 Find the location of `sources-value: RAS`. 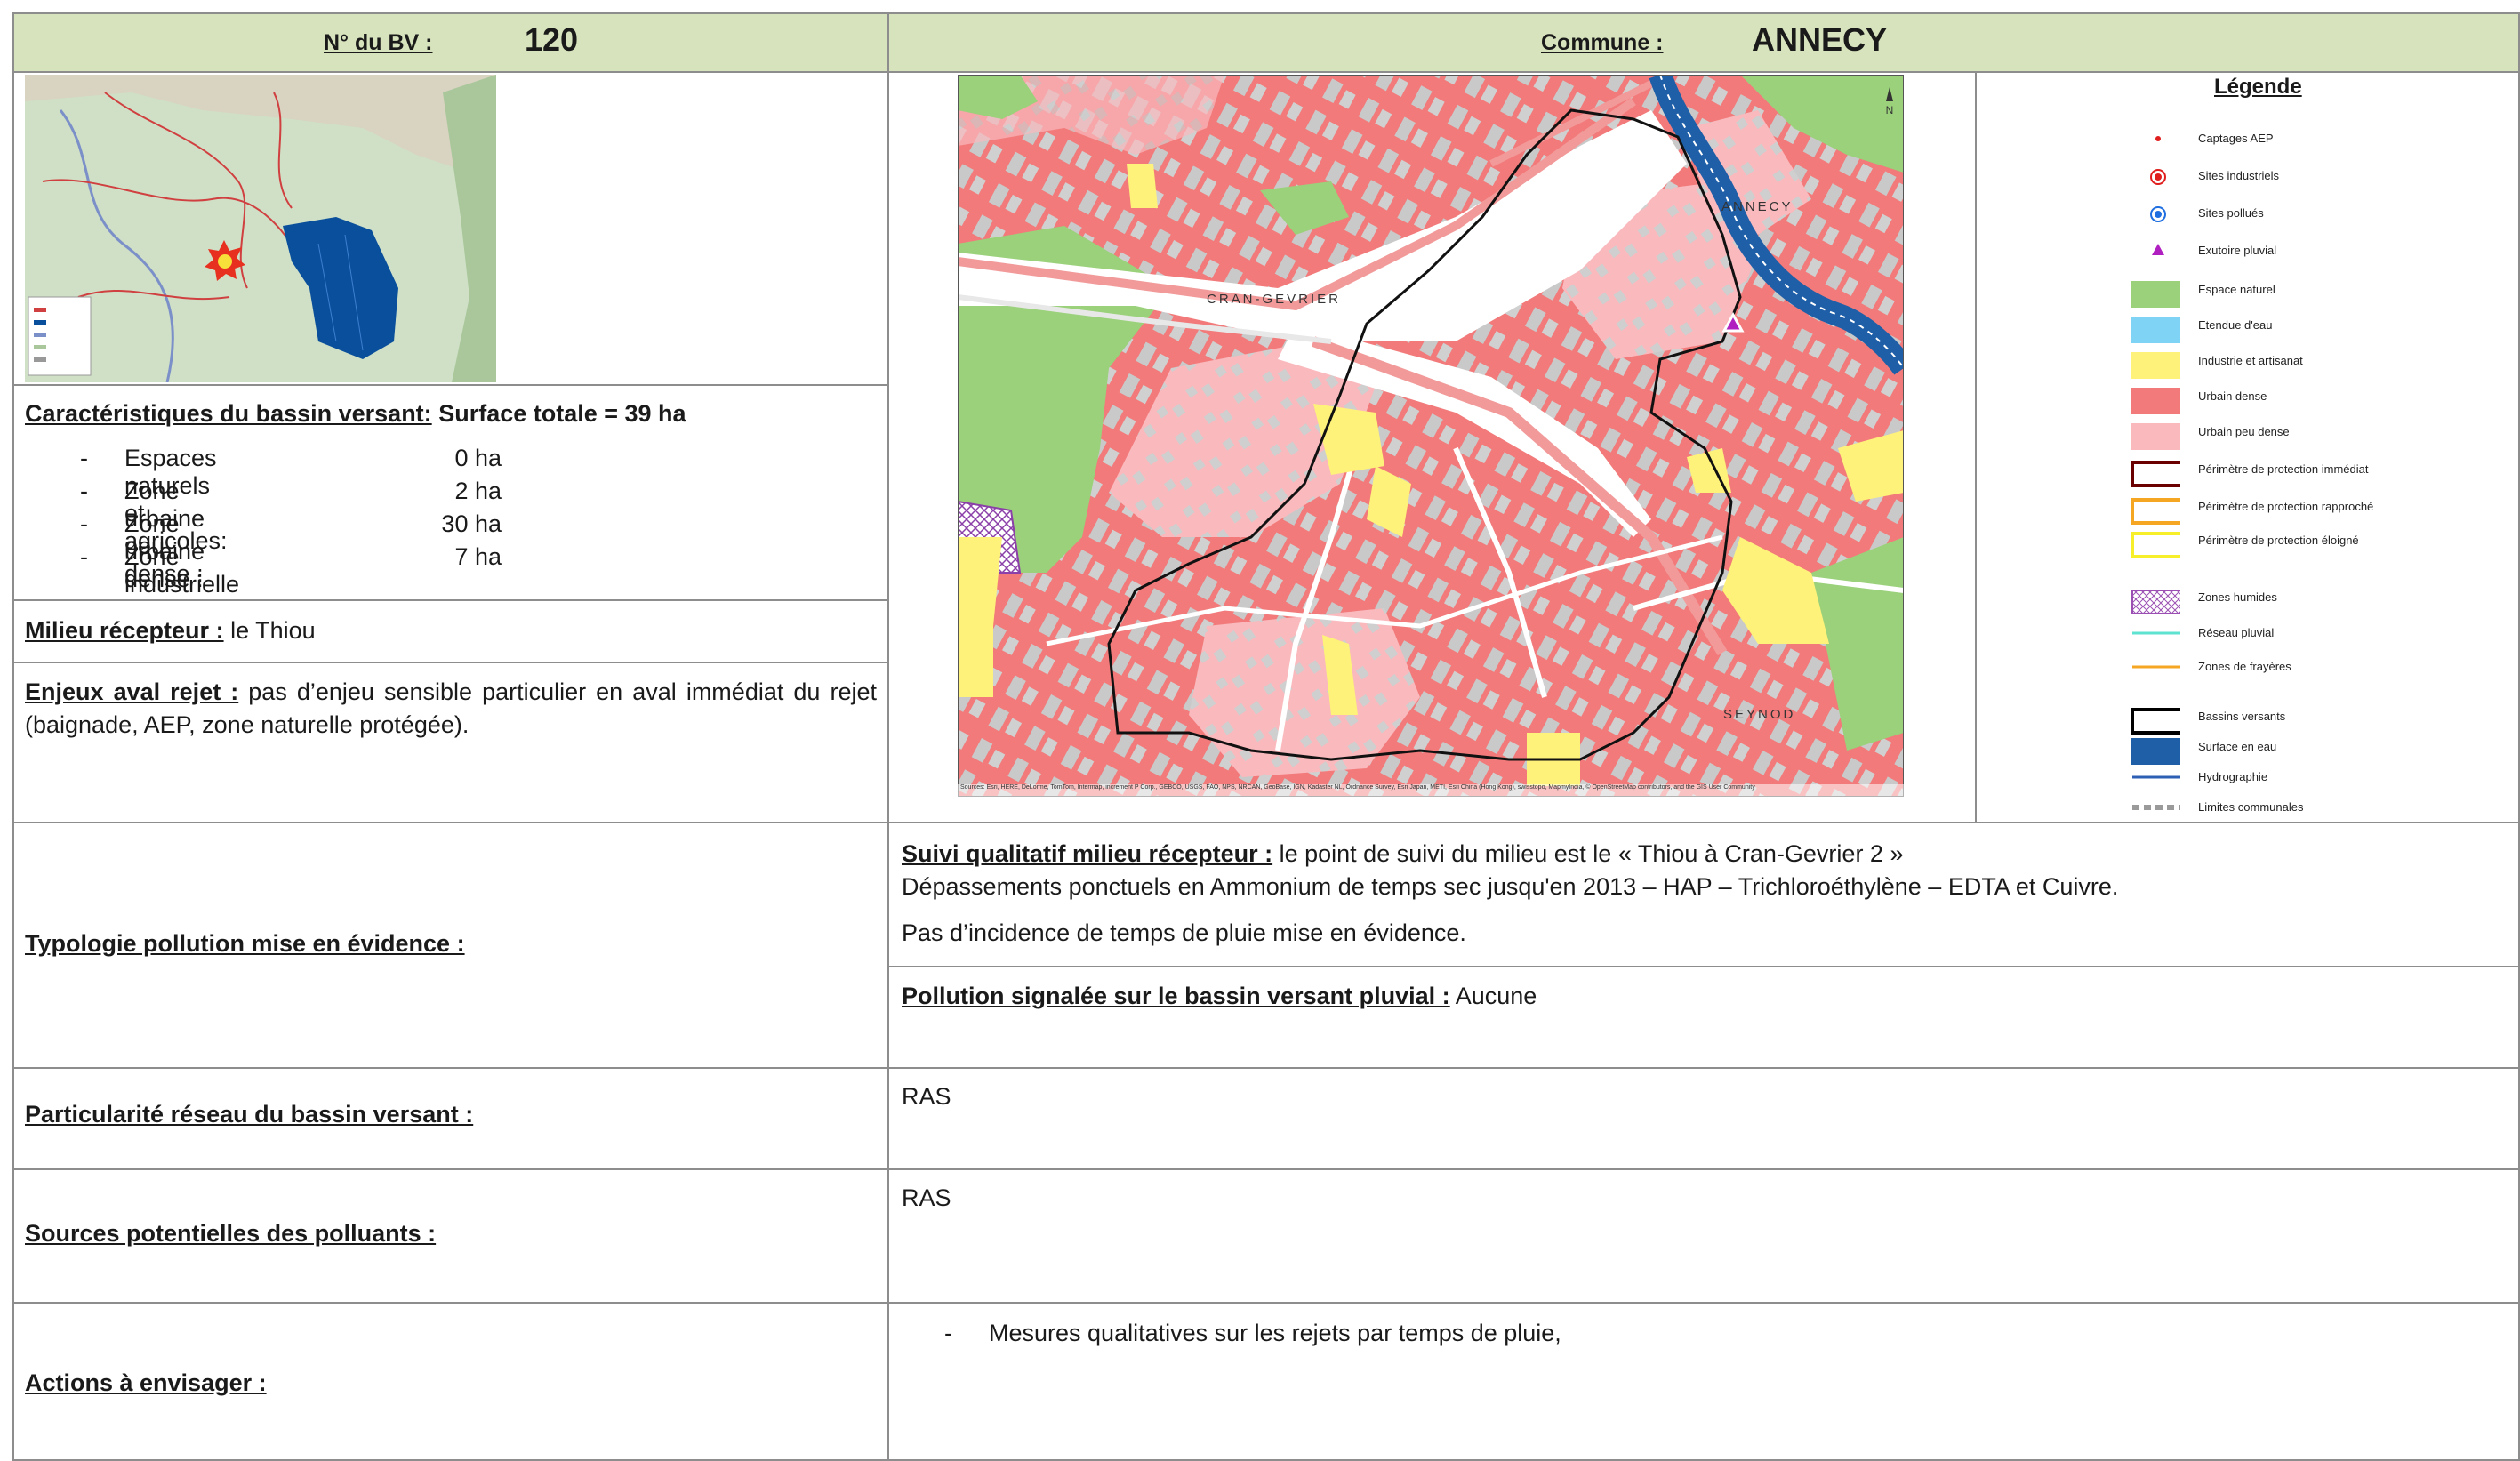

sources-value: RAS is located at coordinates (926, 1197).